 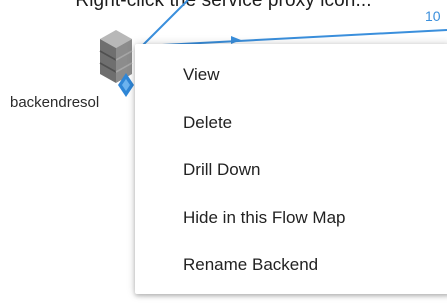 What do you see at coordinates (291, 218) in the screenshot?
I see `menu-item-hide-in-flow-map: Hide in this Flow Map` at bounding box center [291, 218].